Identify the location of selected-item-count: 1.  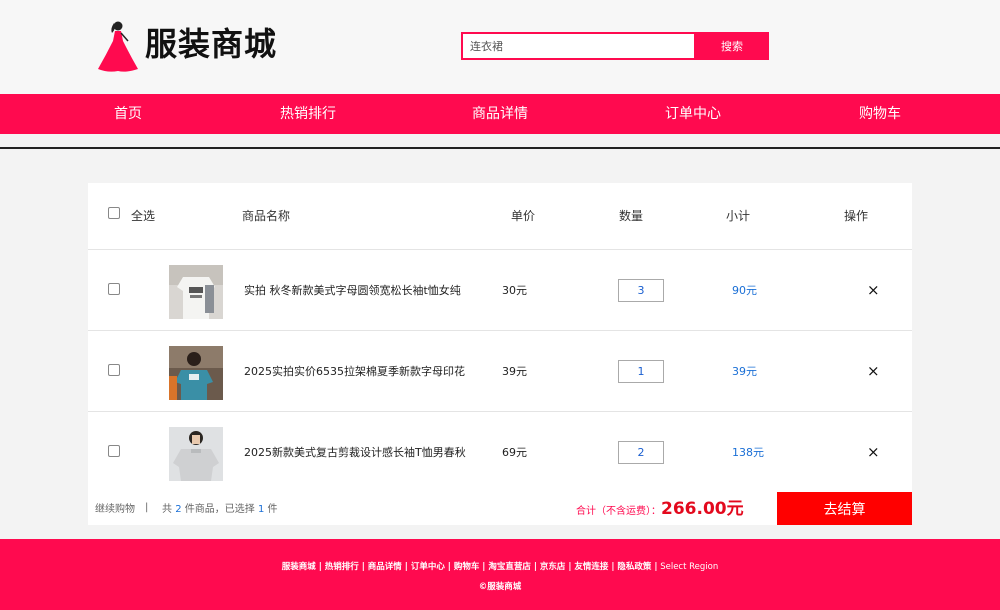
(261, 509).